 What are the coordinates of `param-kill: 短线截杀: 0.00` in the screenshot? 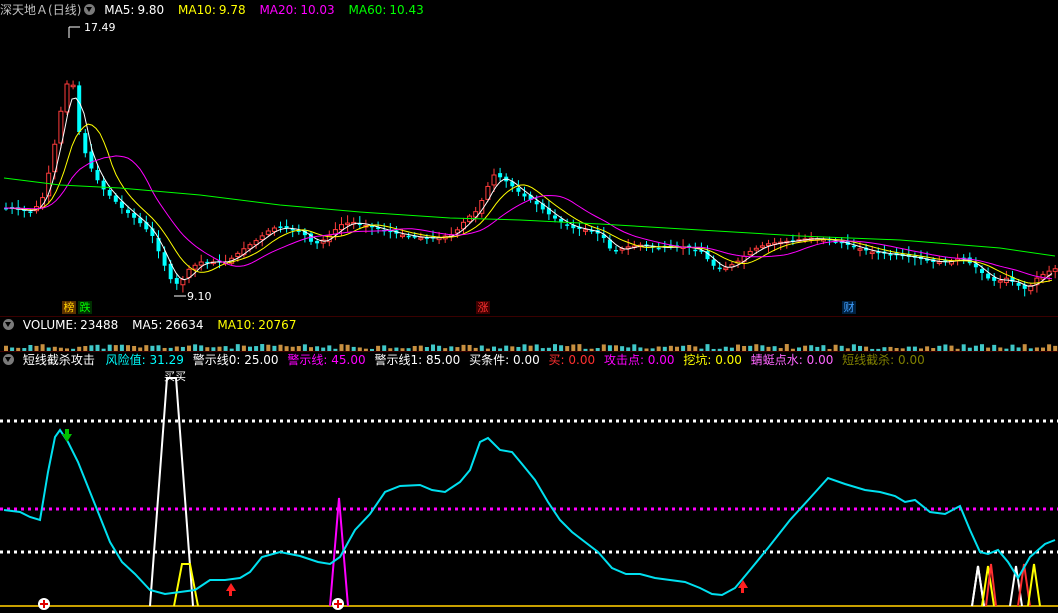 It's located at (883, 360).